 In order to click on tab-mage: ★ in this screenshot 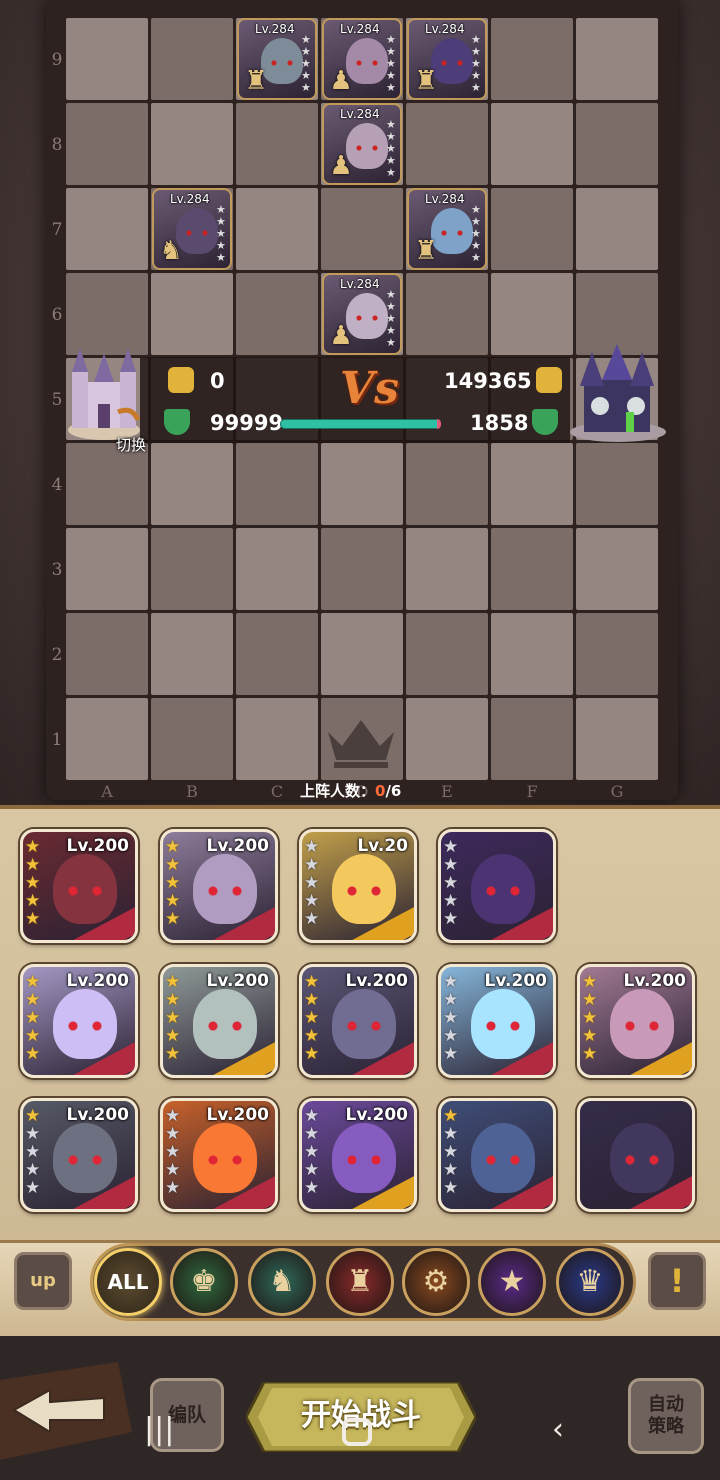, I will do `click(512, 1282)`.